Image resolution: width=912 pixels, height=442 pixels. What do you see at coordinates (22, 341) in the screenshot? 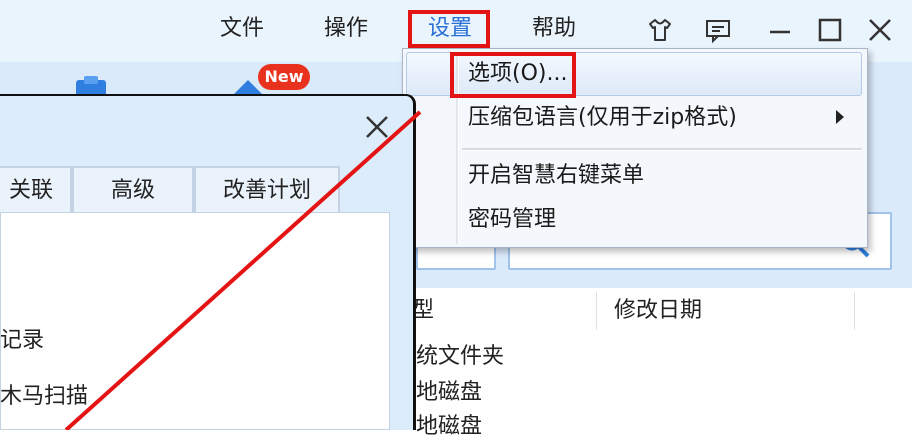
I see `dialog-option-label: 记录` at bounding box center [22, 341].